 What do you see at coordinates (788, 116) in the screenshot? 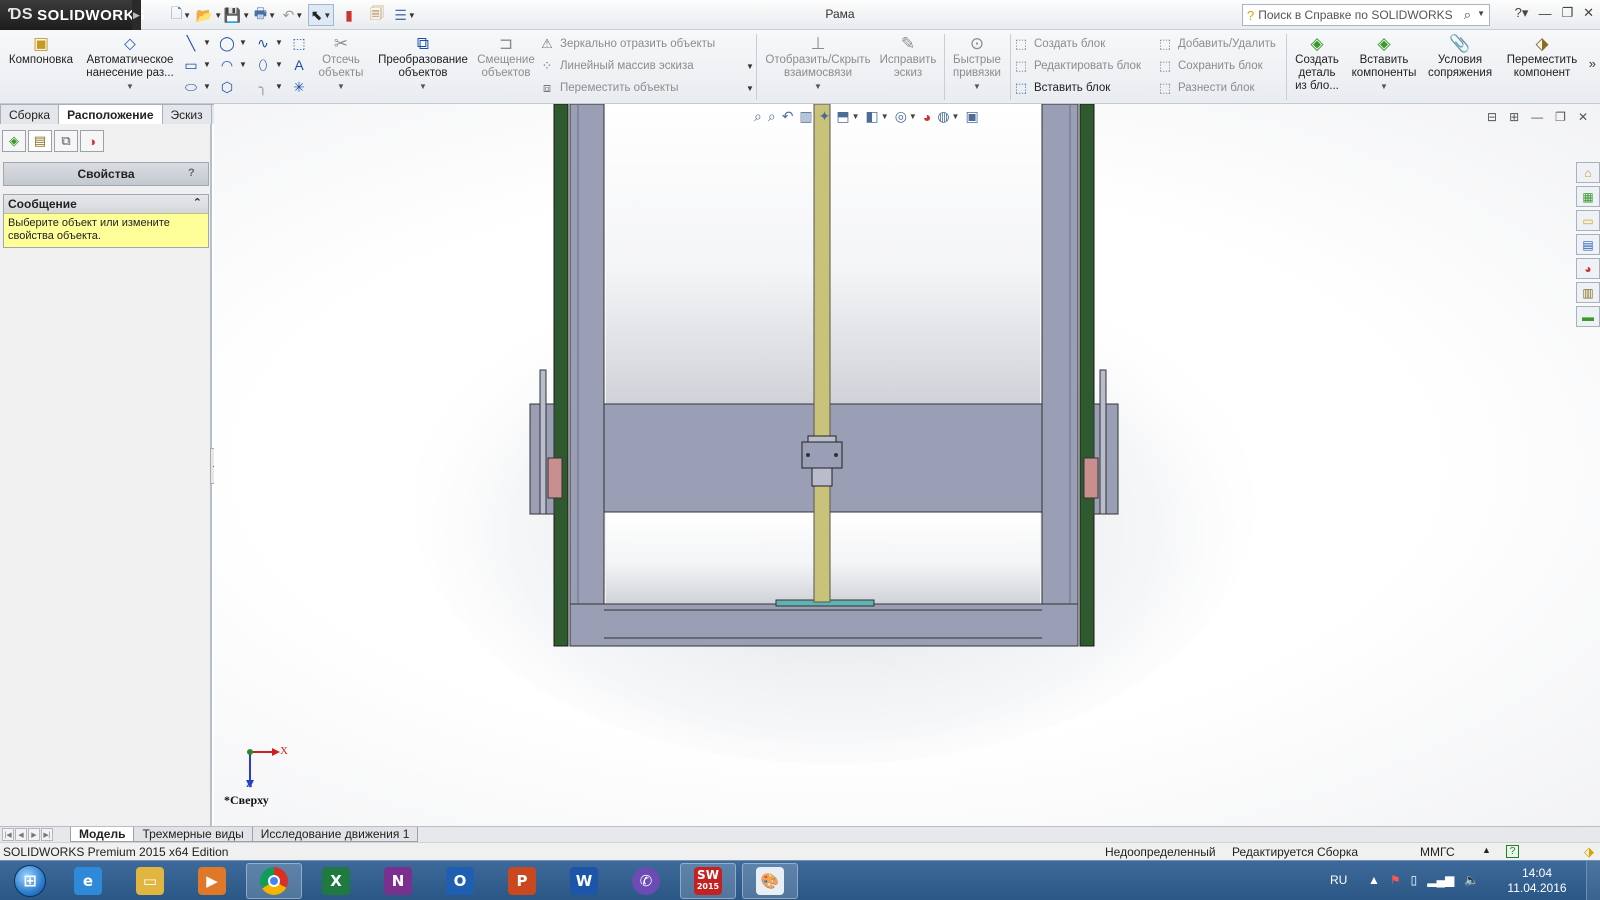
I see `previous-view-icon: ↶` at bounding box center [788, 116].